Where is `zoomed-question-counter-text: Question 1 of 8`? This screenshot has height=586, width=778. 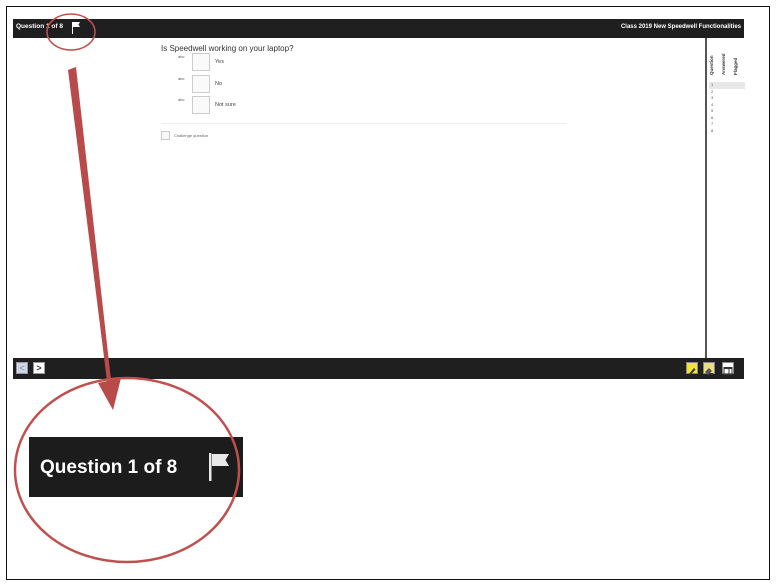
zoomed-question-counter-text: Question 1 of 8 is located at coordinates (109, 467).